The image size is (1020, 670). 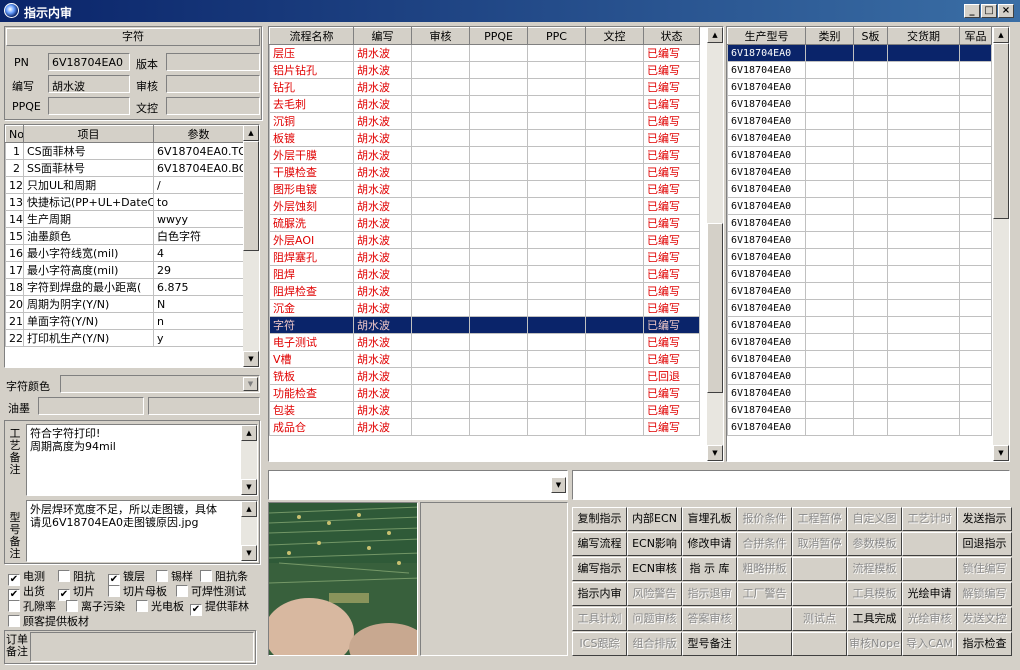 I want to click on flow-row: 阻焊塞孔 胡水波 已编写, so click(x=484, y=257).